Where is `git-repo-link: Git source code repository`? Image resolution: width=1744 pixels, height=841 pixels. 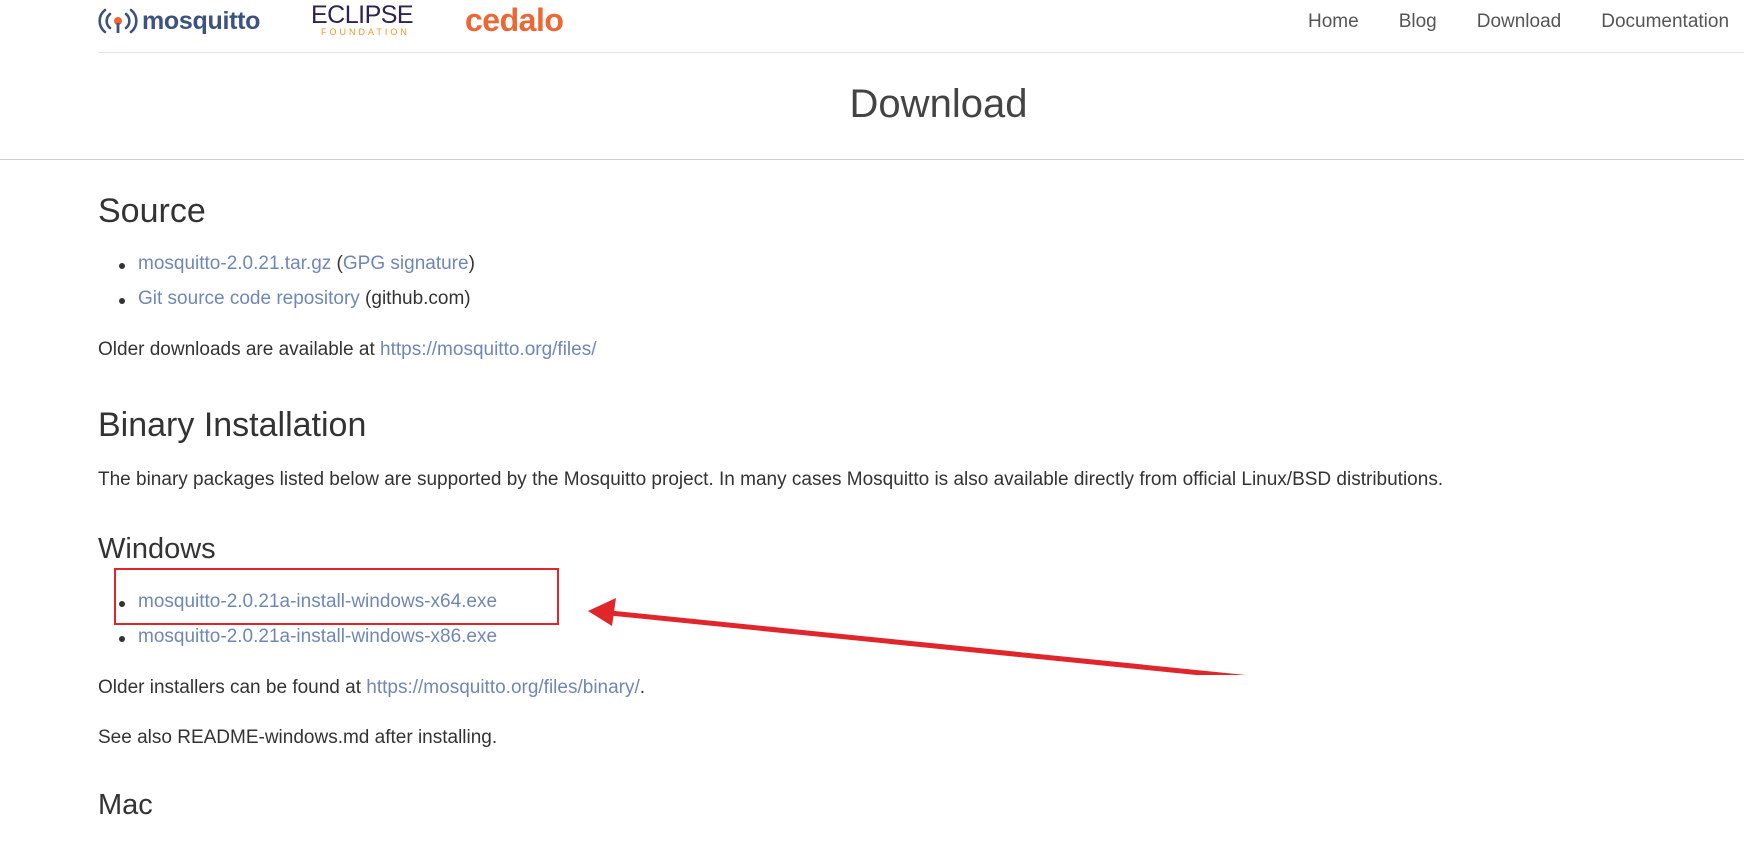 git-repo-link: Git source code repository is located at coordinates (249, 298).